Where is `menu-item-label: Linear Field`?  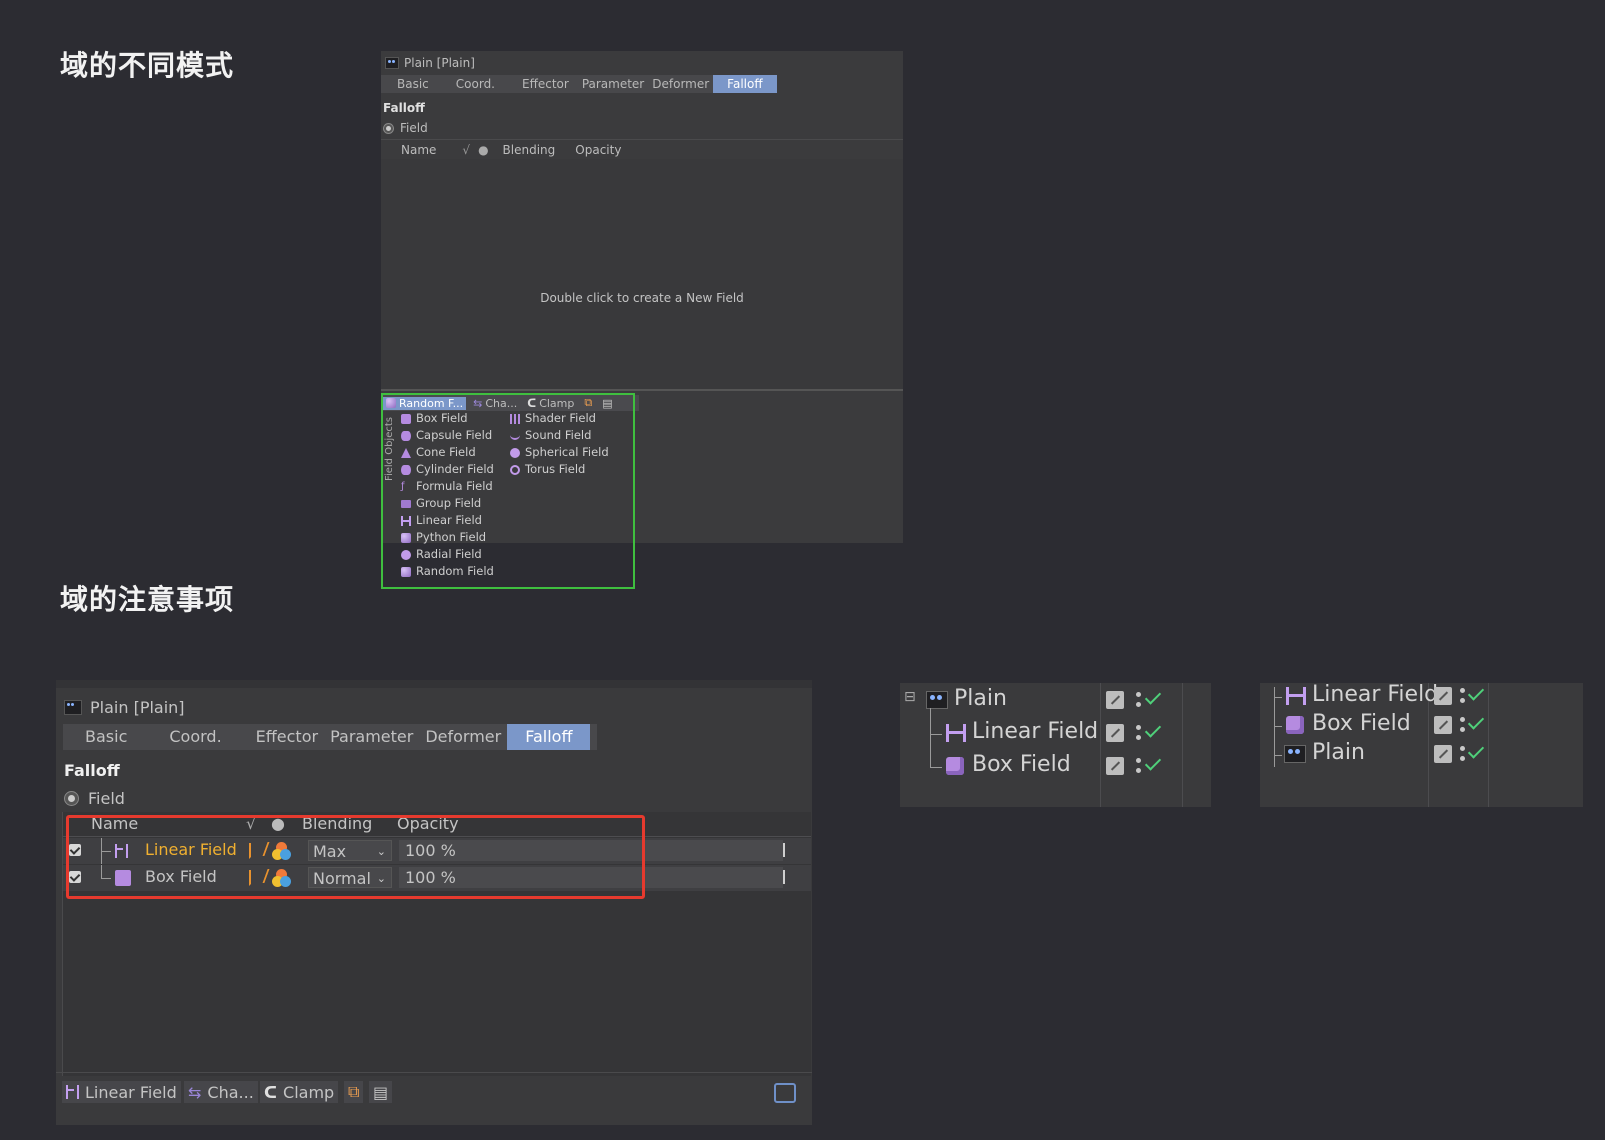 menu-item-label: Linear Field is located at coordinates (449, 520).